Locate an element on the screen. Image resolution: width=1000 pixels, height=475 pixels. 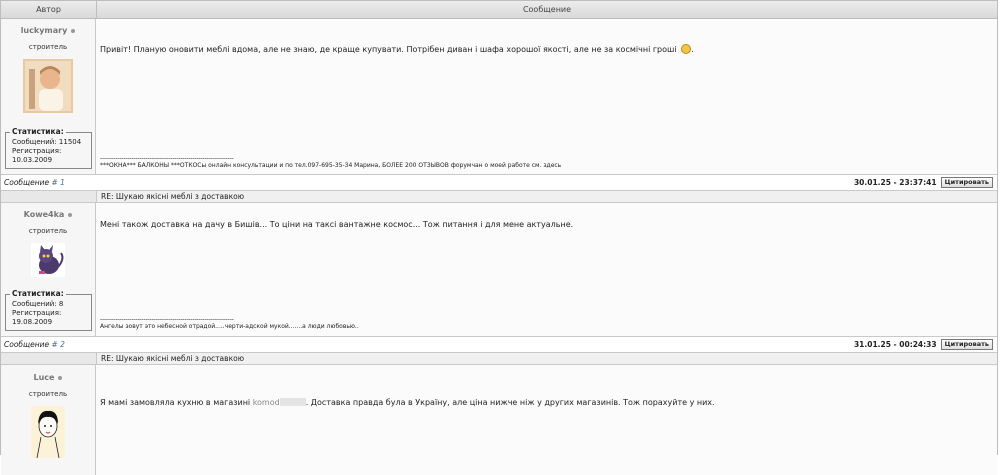
stats-reg-date: 19.08.2009 is located at coordinates (32, 322).